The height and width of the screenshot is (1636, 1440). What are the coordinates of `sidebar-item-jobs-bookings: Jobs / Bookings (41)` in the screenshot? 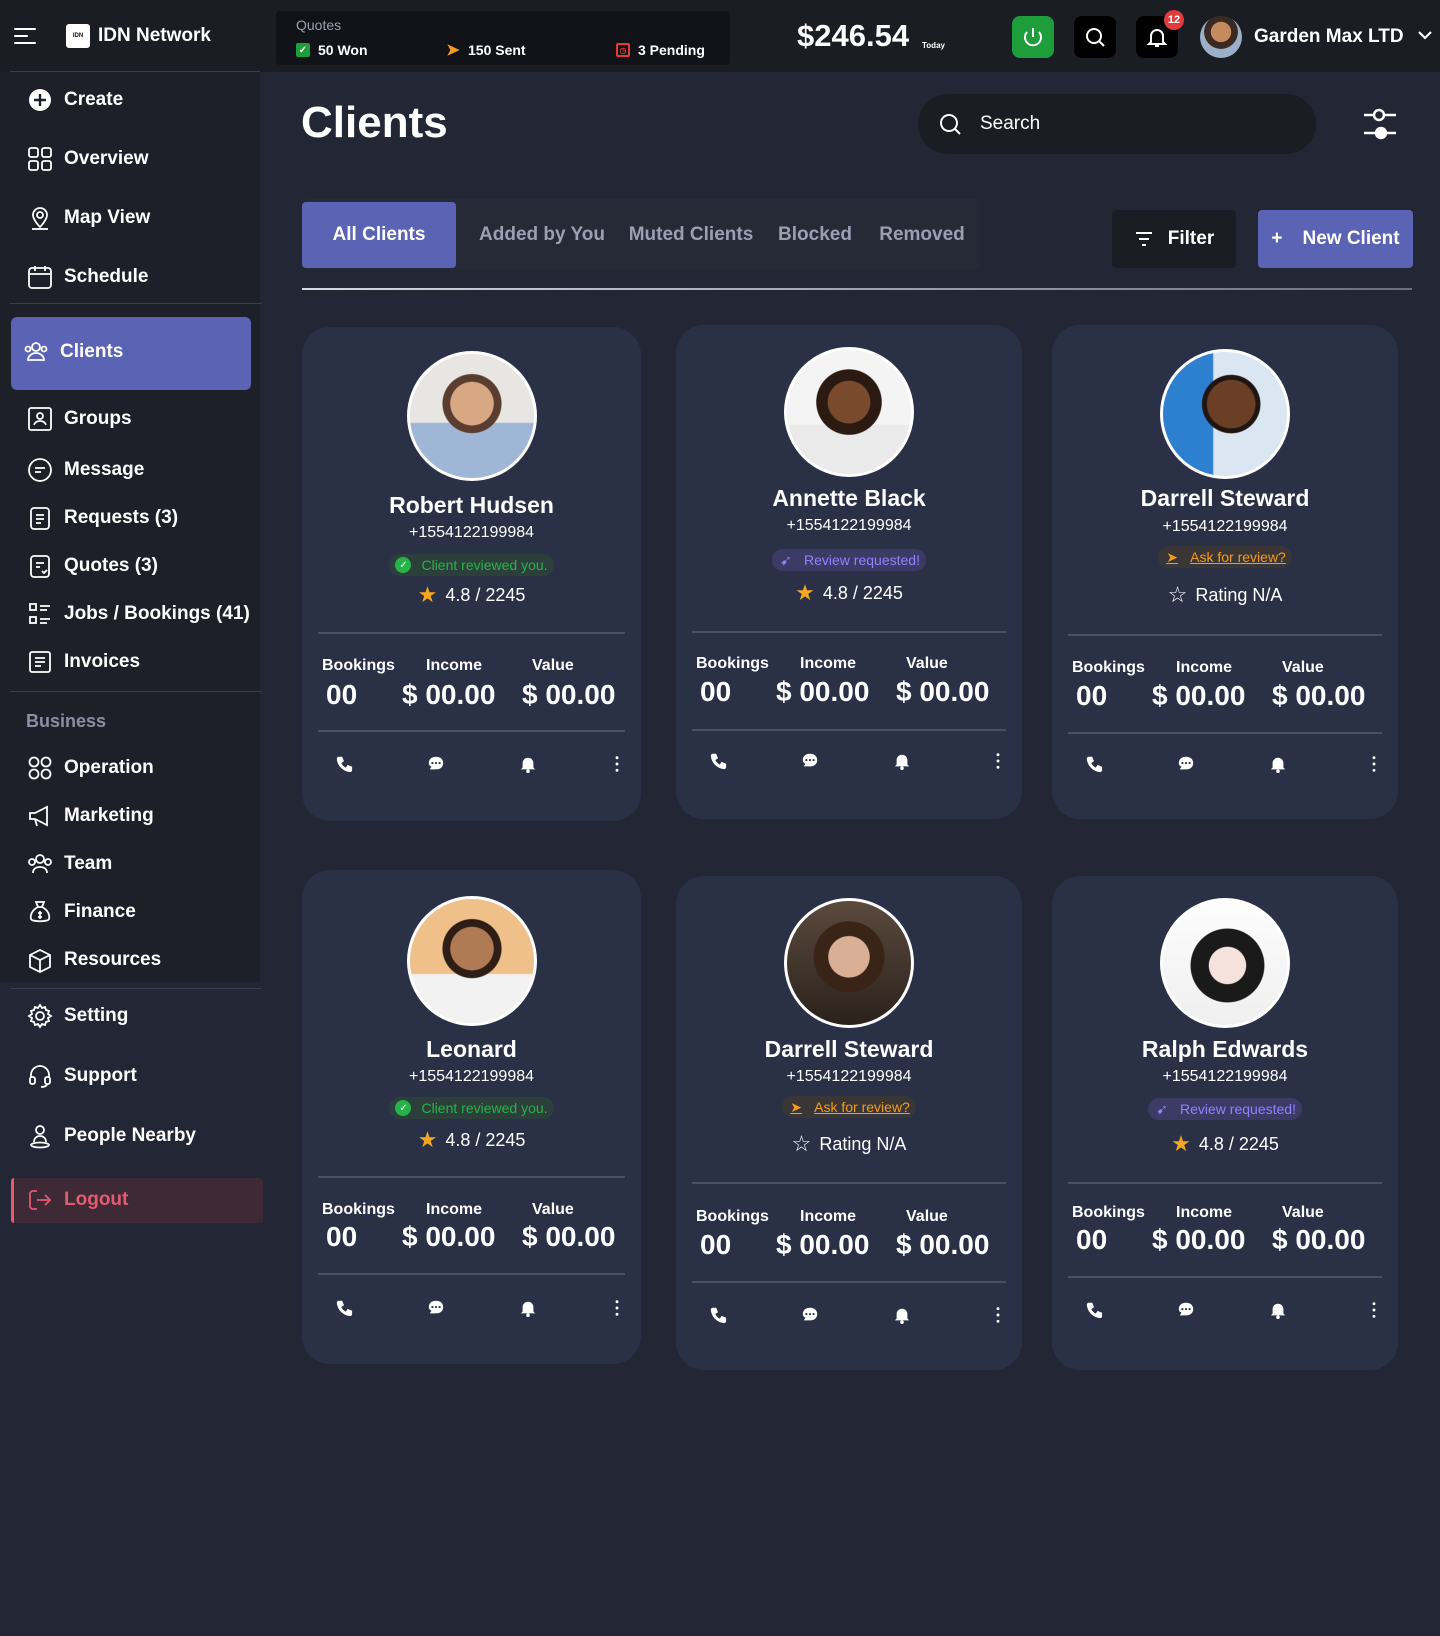 It's located at (138, 614).